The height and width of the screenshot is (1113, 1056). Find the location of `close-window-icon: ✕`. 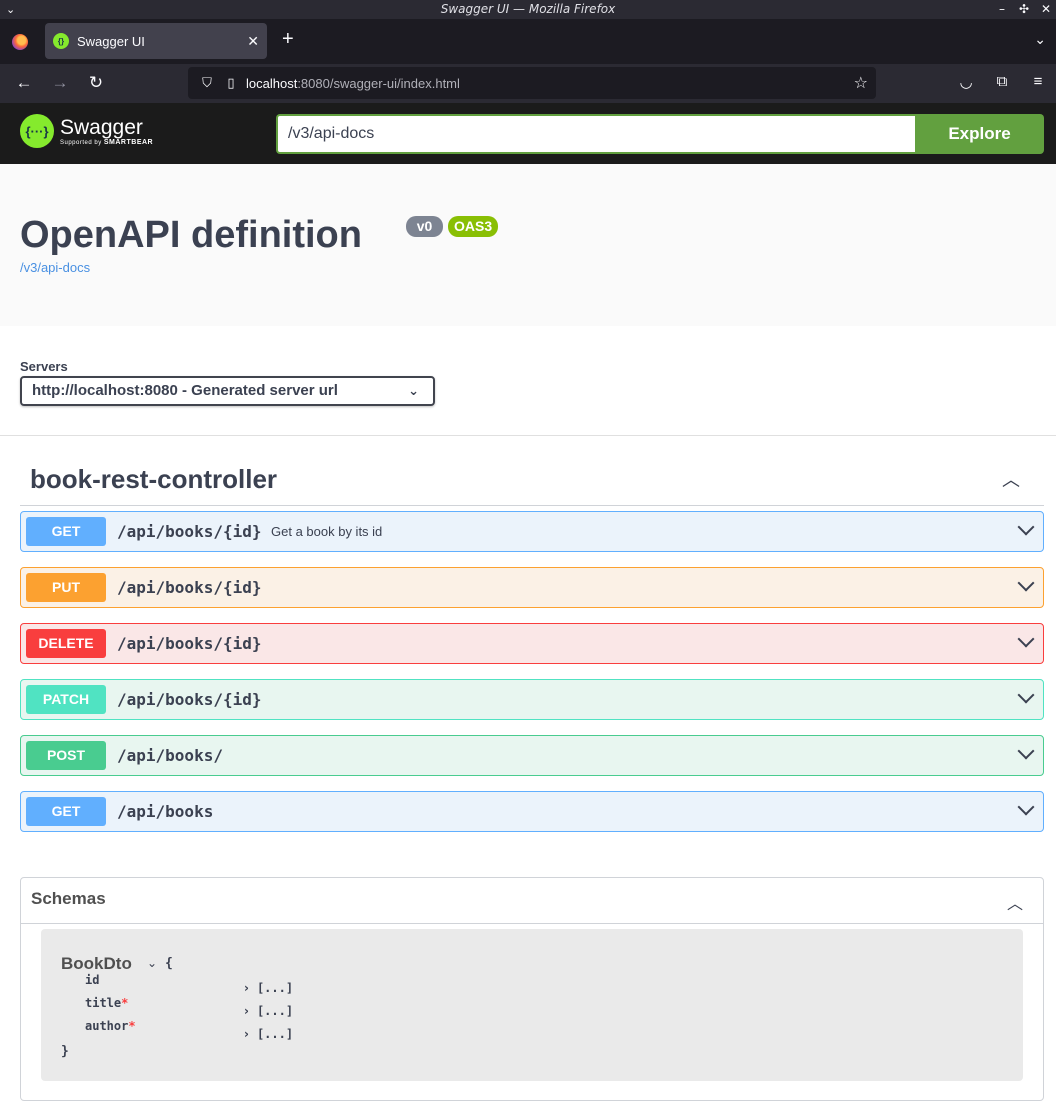

close-window-icon: ✕ is located at coordinates (1046, 9).